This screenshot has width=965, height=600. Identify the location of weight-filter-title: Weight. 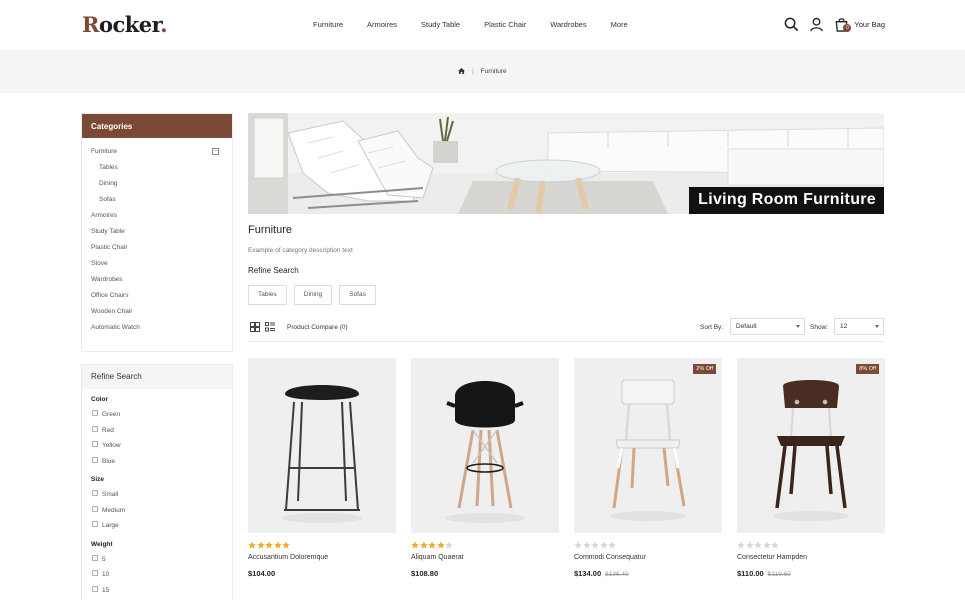
(102, 544).